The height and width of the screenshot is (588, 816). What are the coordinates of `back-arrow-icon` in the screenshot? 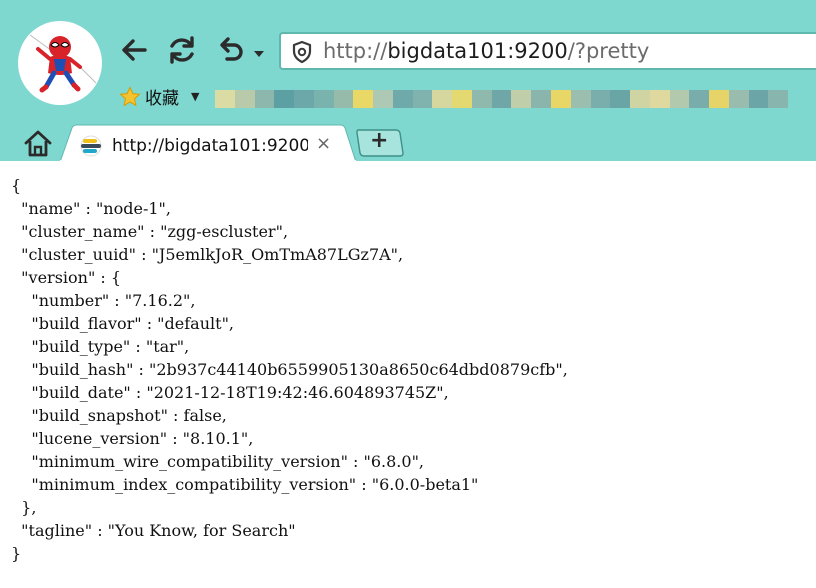 It's located at (134, 52).